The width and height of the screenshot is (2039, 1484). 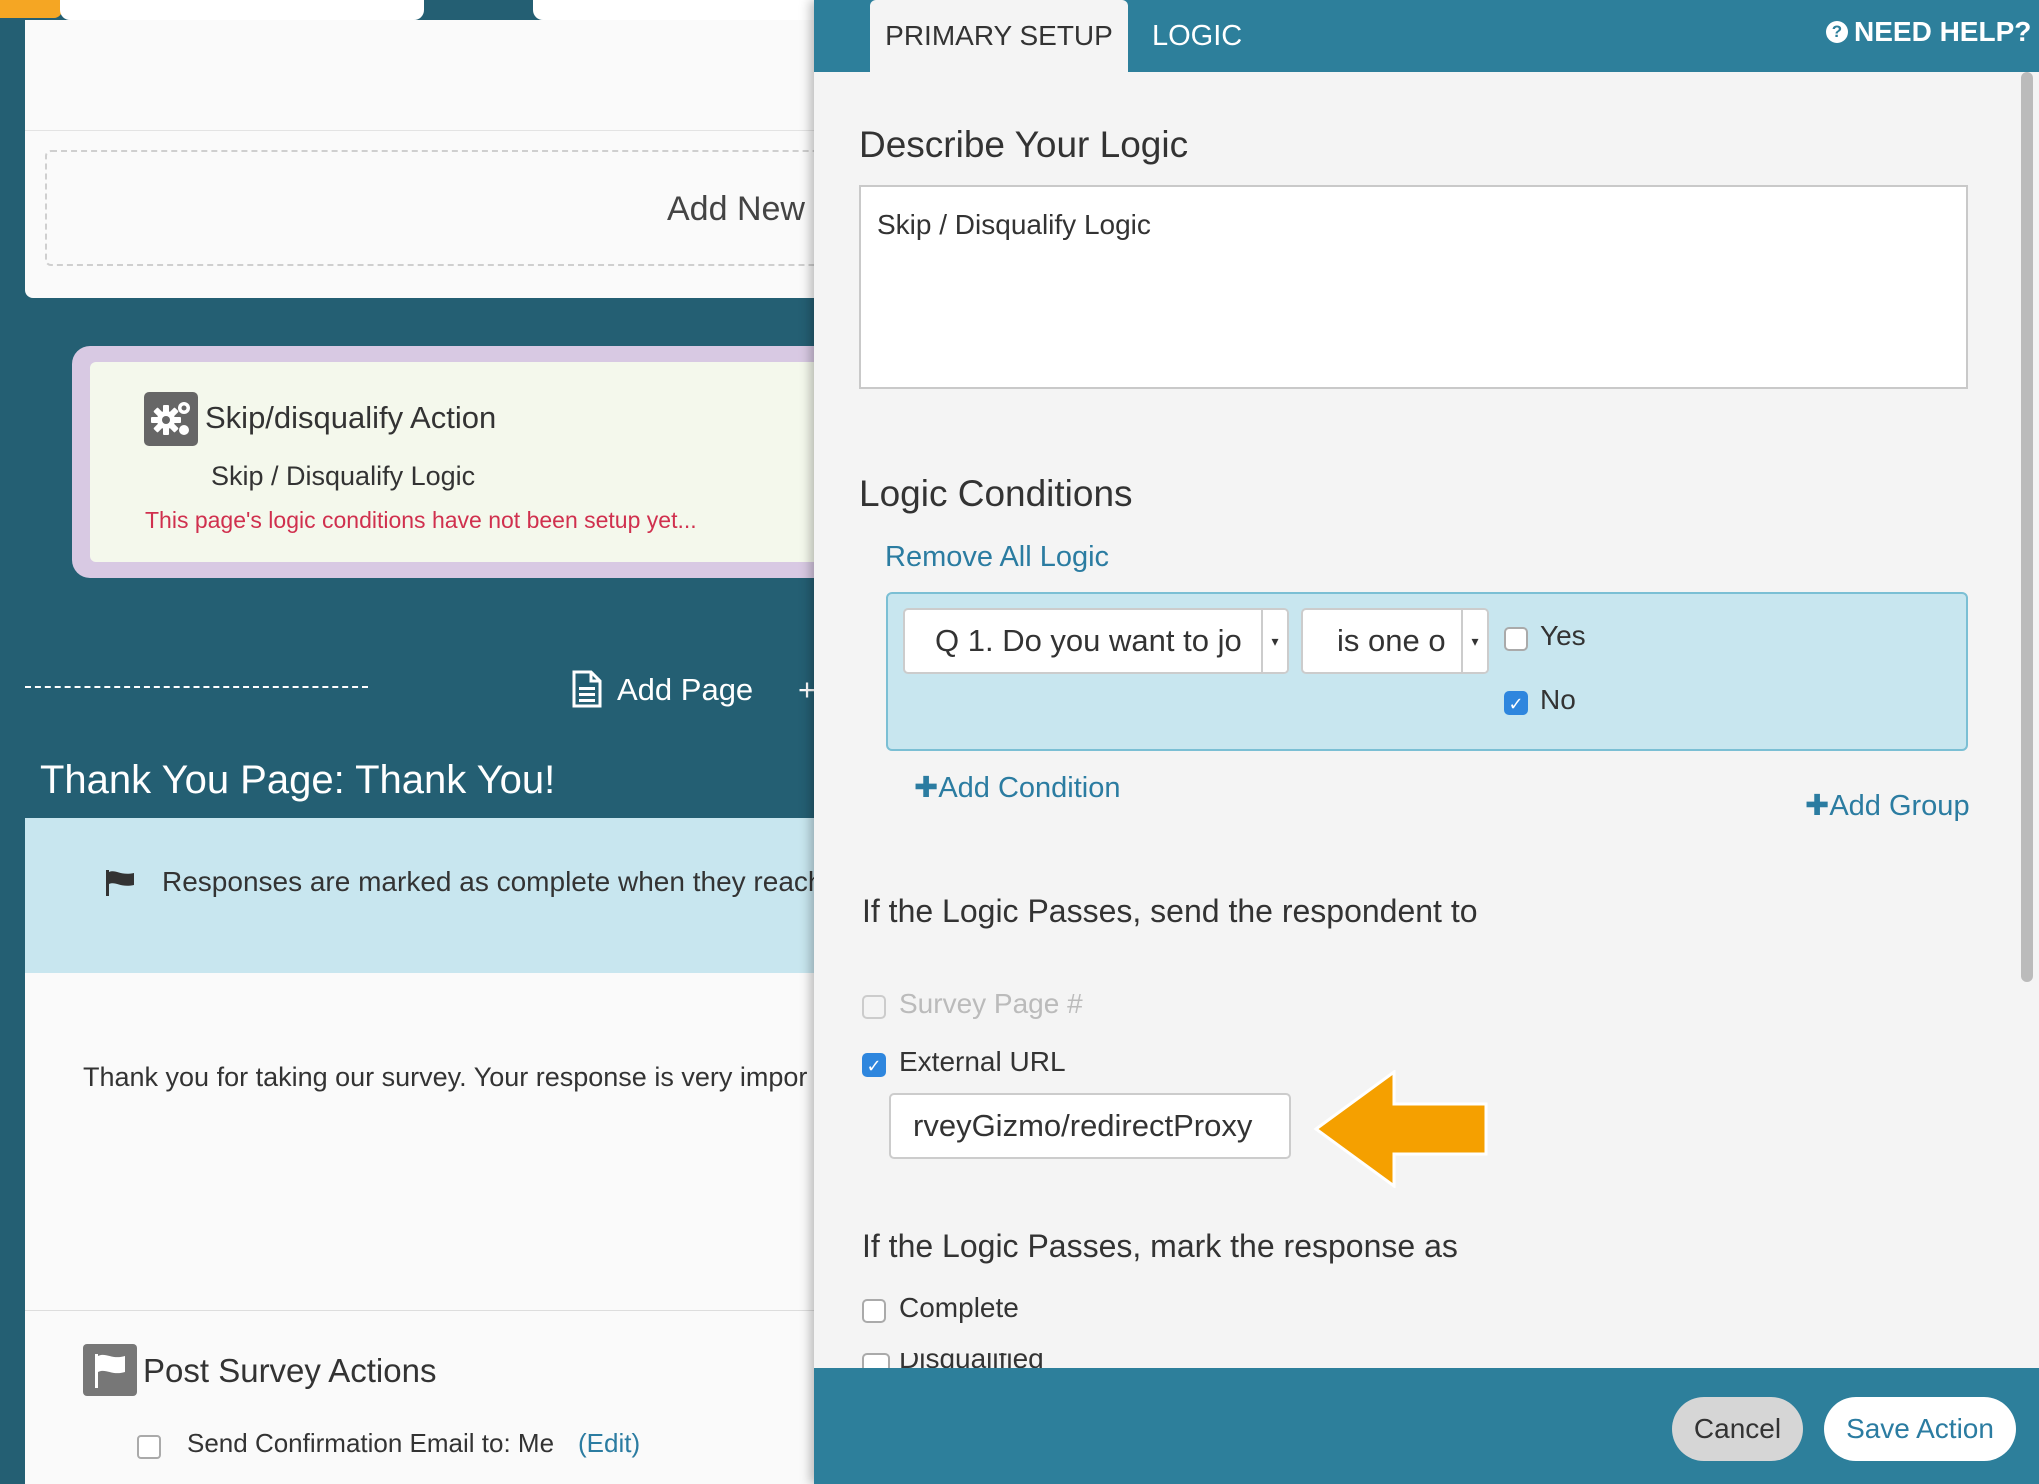 I want to click on external-url-input: rveyGizmo/redirectProxy, so click(x=1090, y=1126).